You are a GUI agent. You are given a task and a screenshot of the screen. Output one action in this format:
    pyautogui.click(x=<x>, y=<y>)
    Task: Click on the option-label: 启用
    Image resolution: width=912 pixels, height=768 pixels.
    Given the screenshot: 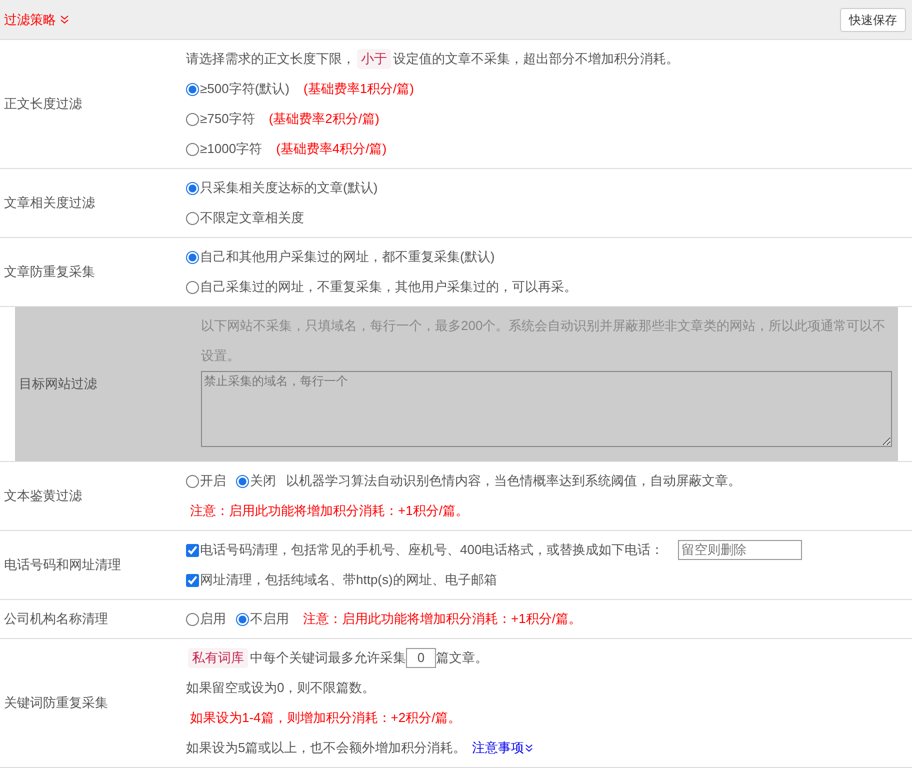 What is the action you would take?
    pyautogui.click(x=213, y=619)
    